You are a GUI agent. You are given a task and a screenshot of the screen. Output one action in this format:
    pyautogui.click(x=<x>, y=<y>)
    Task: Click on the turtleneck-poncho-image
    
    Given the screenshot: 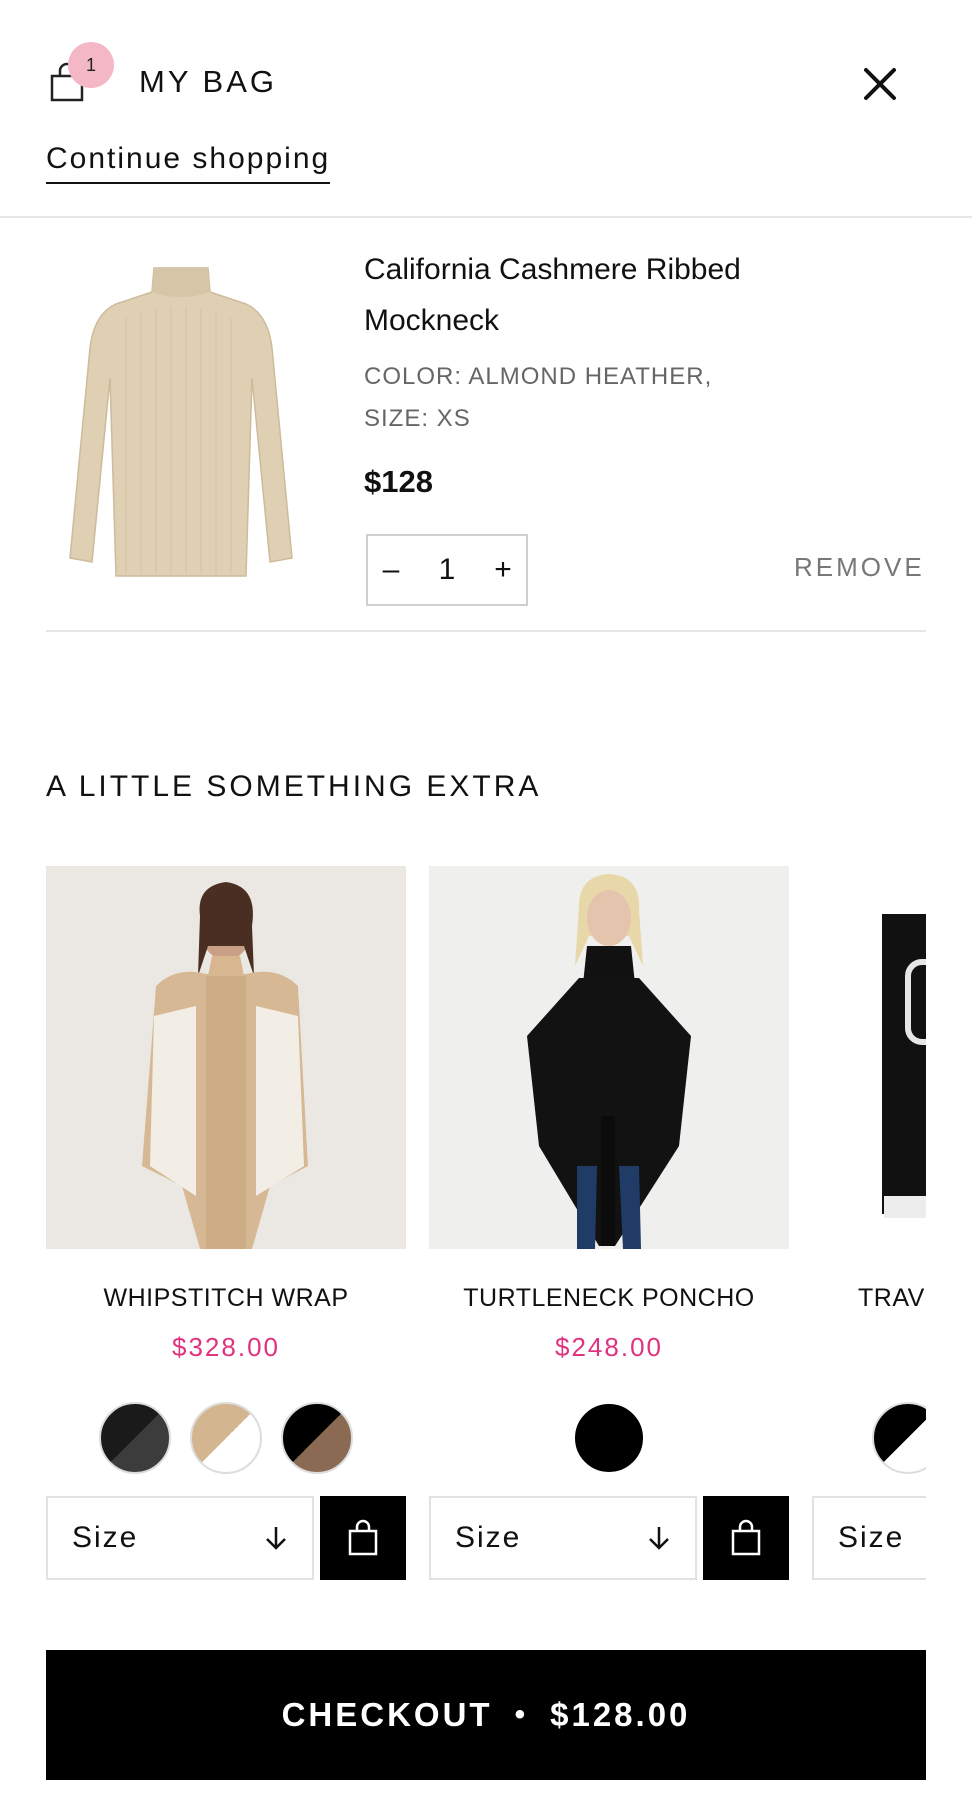 What is the action you would take?
    pyautogui.click(x=609, y=1057)
    